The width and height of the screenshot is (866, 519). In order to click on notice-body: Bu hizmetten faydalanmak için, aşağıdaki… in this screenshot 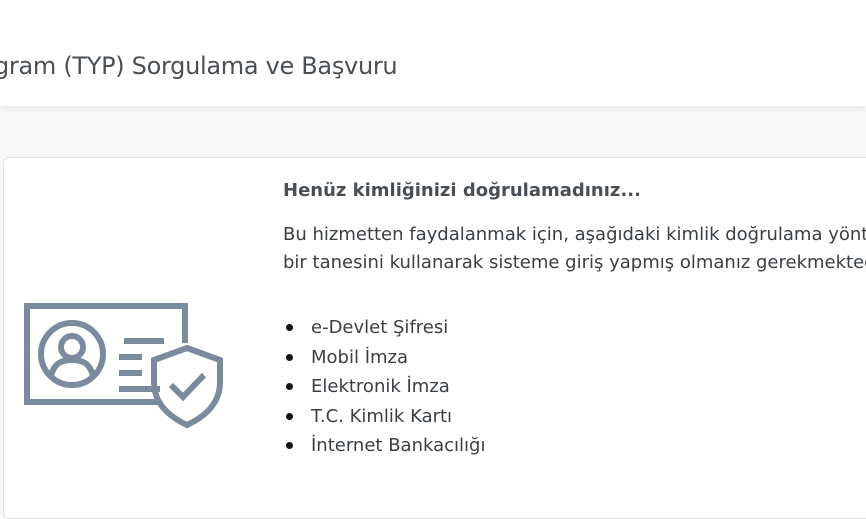, I will do `click(574, 249)`.